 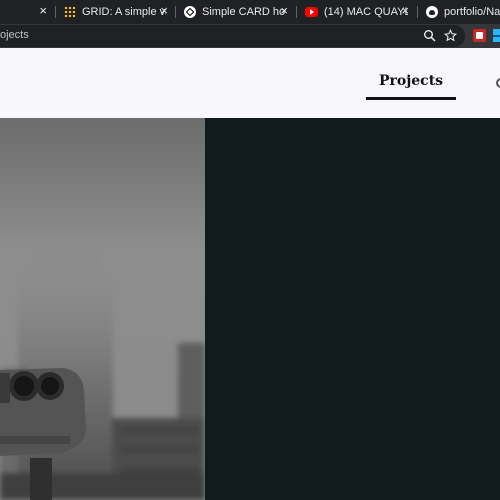 I want to click on url-input, so click(x=150, y=35).